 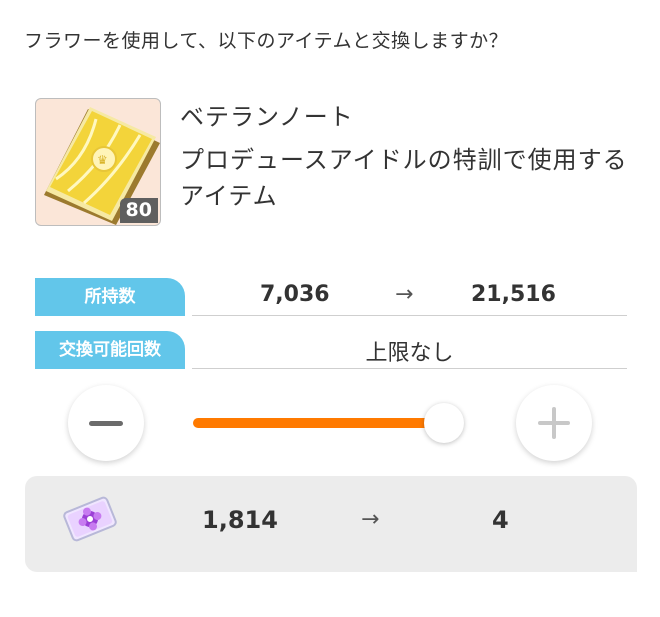 I want to click on exchange-limit-row: 交換可能回数 上限なし, so click(x=331, y=350).